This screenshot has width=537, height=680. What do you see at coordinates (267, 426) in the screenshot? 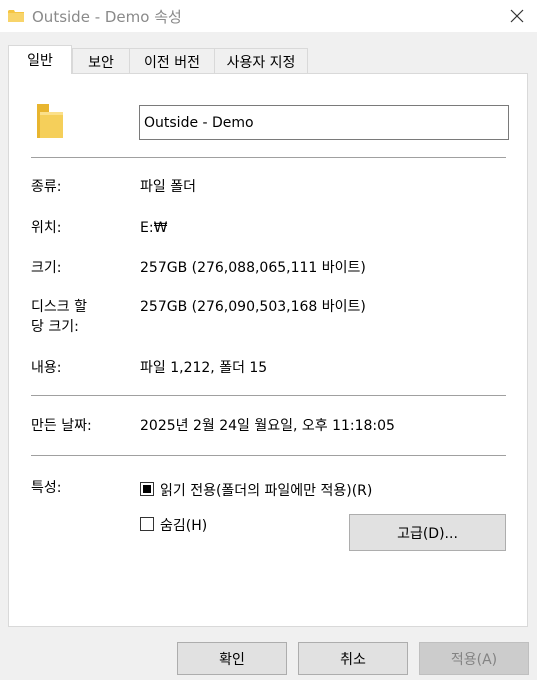
I see `created-value: 2025년 2월 24일 월요일, 오후 11:18:05` at bounding box center [267, 426].